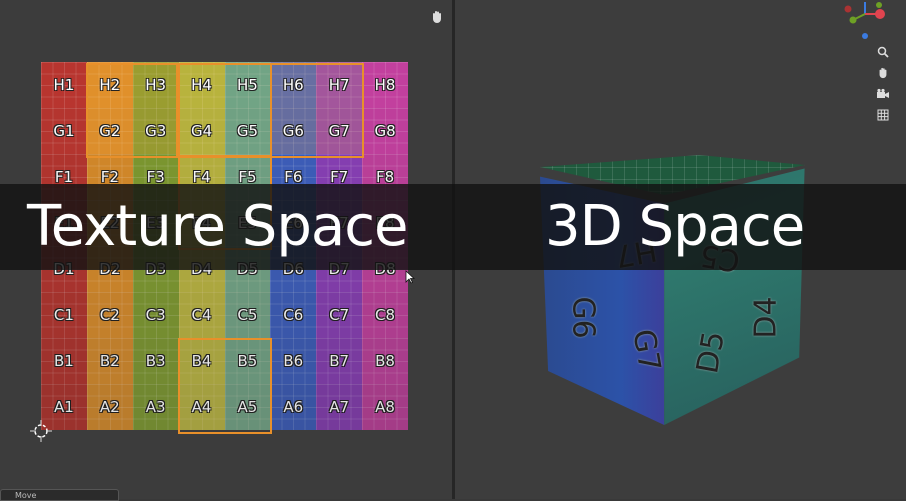 The width and height of the screenshot is (906, 501). What do you see at coordinates (766, 317) in the screenshot?
I see `cube-label: D4` at bounding box center [766, 317].